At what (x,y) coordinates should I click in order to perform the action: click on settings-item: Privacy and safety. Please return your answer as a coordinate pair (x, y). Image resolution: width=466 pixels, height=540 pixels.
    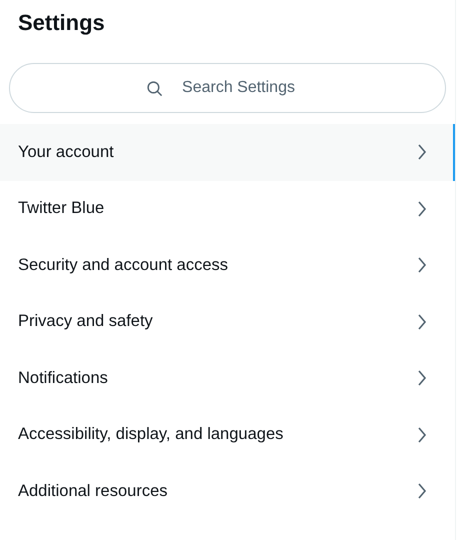
    Looking at the image, I should click on (227, 322).